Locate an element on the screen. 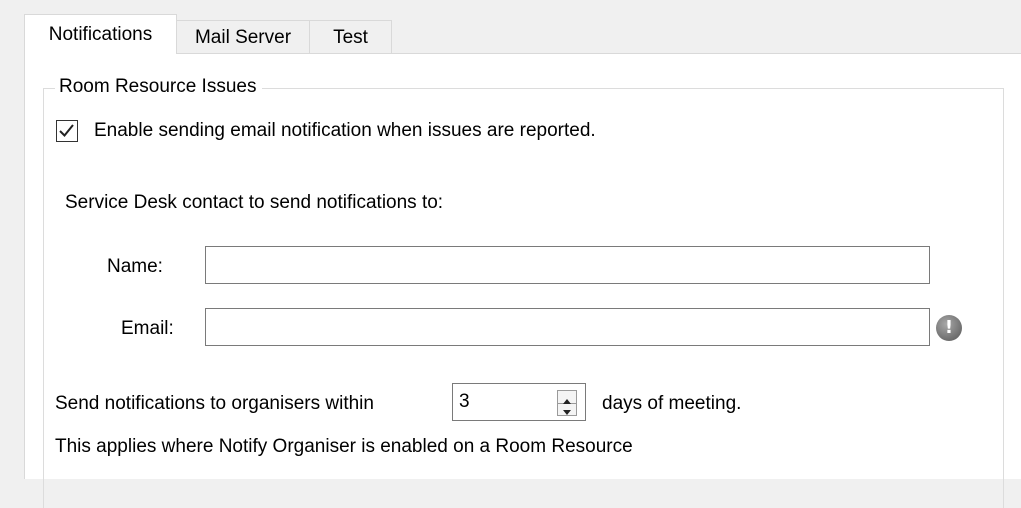 The width and height of the screenshot is (1021, 508). name-label: Name: is located at coordinates (135, 266).